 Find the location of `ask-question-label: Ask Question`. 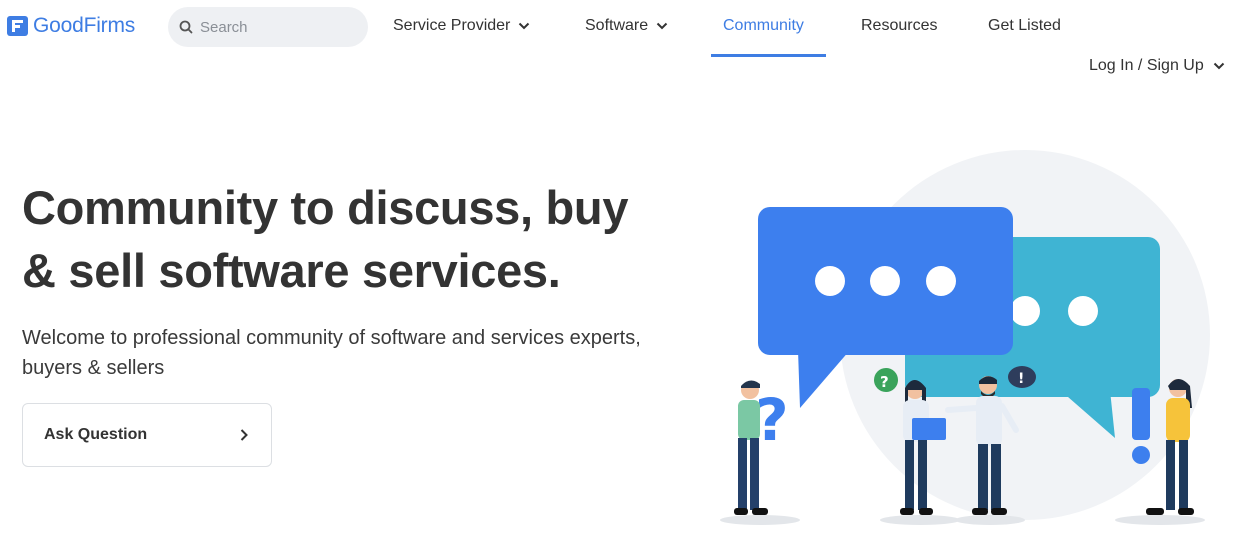

ask-question-label: Ask Question is located at coordinates (96, 434).